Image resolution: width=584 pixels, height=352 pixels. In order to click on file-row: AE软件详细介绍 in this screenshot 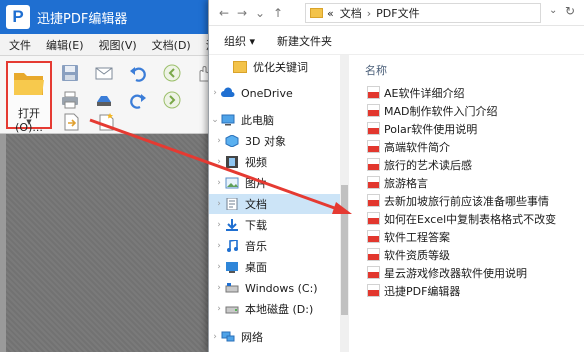, I will do `click(415, 92)`.